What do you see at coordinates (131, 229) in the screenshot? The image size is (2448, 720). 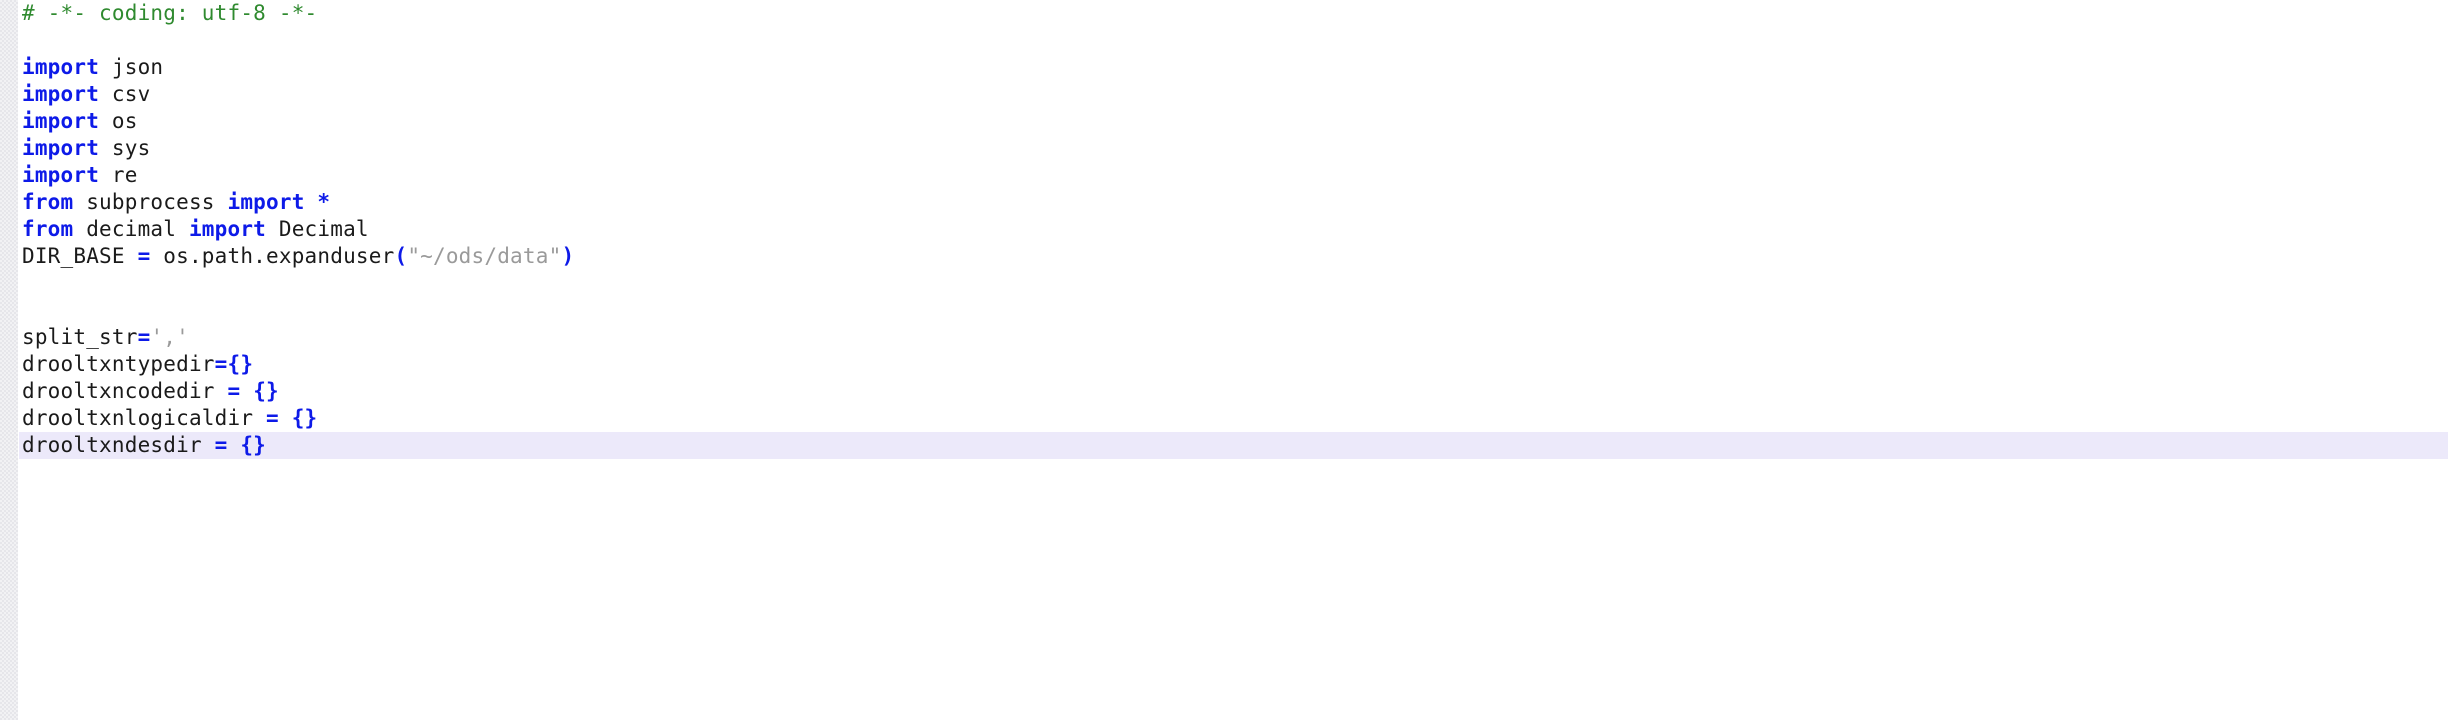 I see `code-token-plain: decimal` at bounding box center [131, 229].